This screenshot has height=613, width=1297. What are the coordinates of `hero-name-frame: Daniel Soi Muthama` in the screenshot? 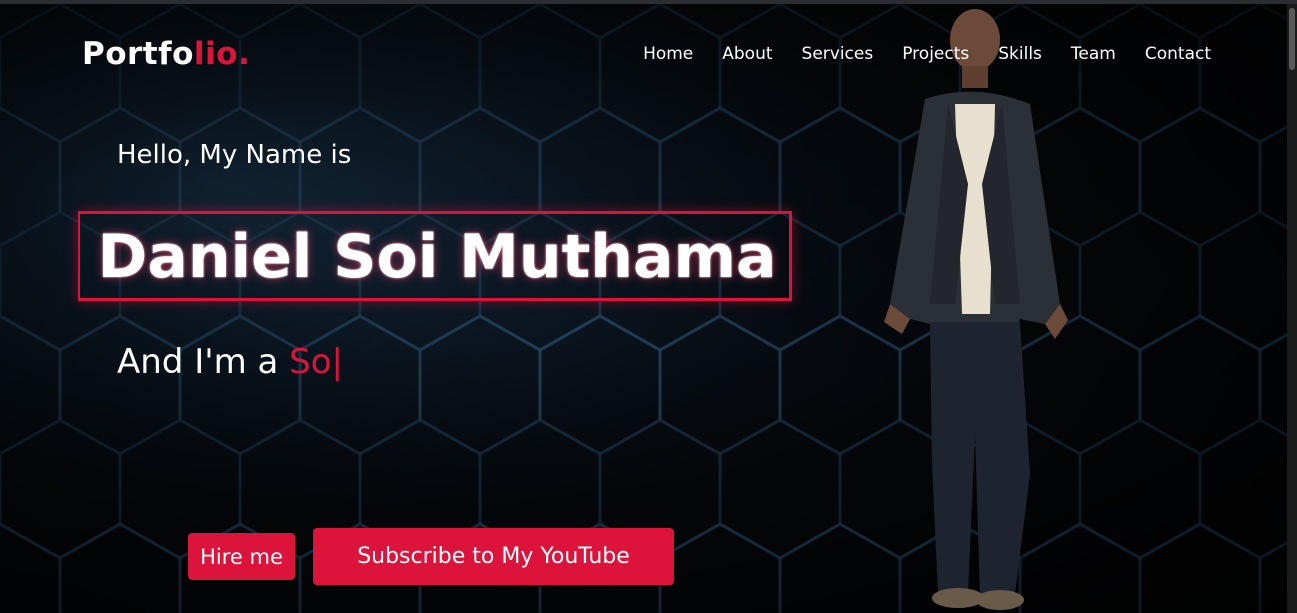 It's located at (435, 256).